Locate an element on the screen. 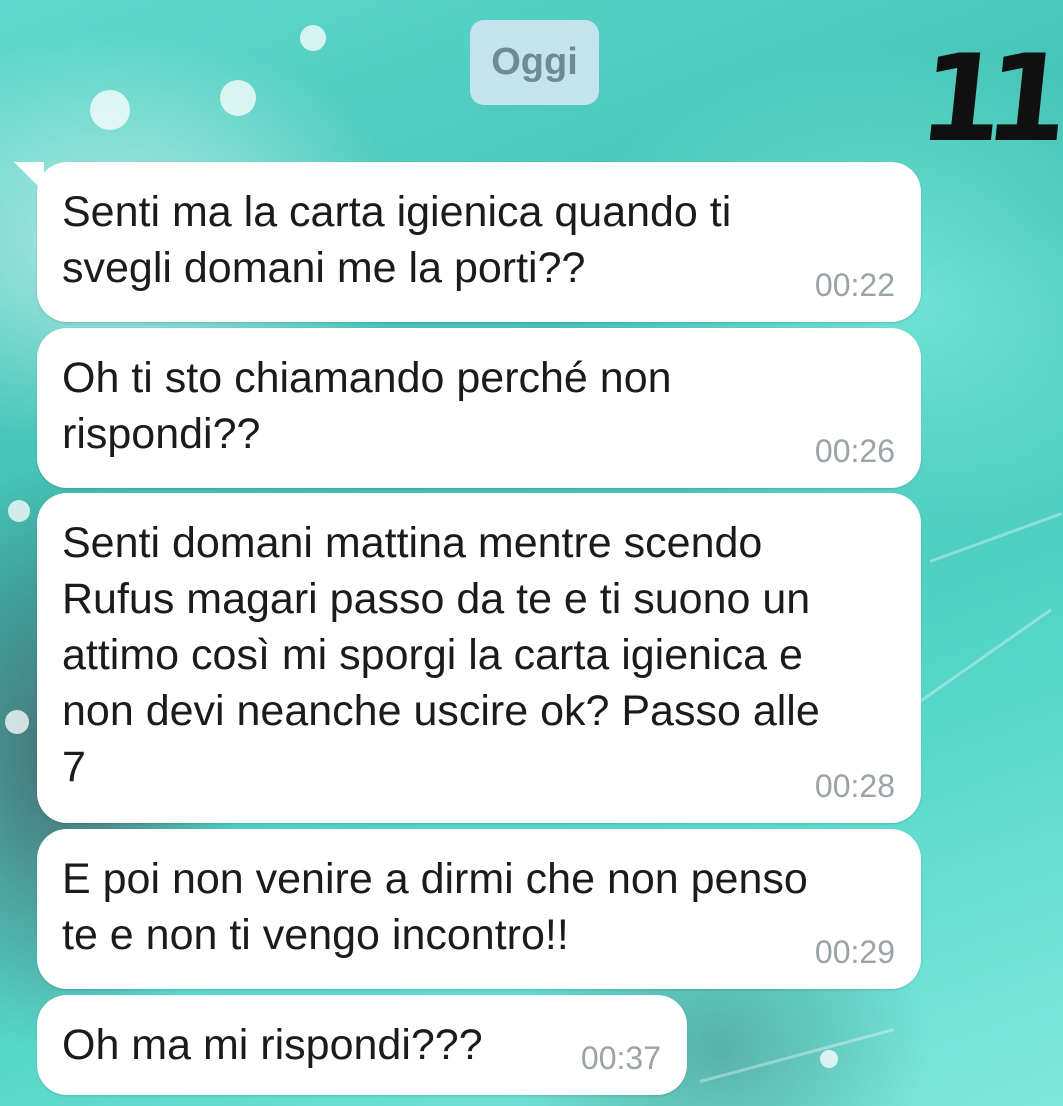  date-separator-label: Oggi is located at coordinates (534, 62).